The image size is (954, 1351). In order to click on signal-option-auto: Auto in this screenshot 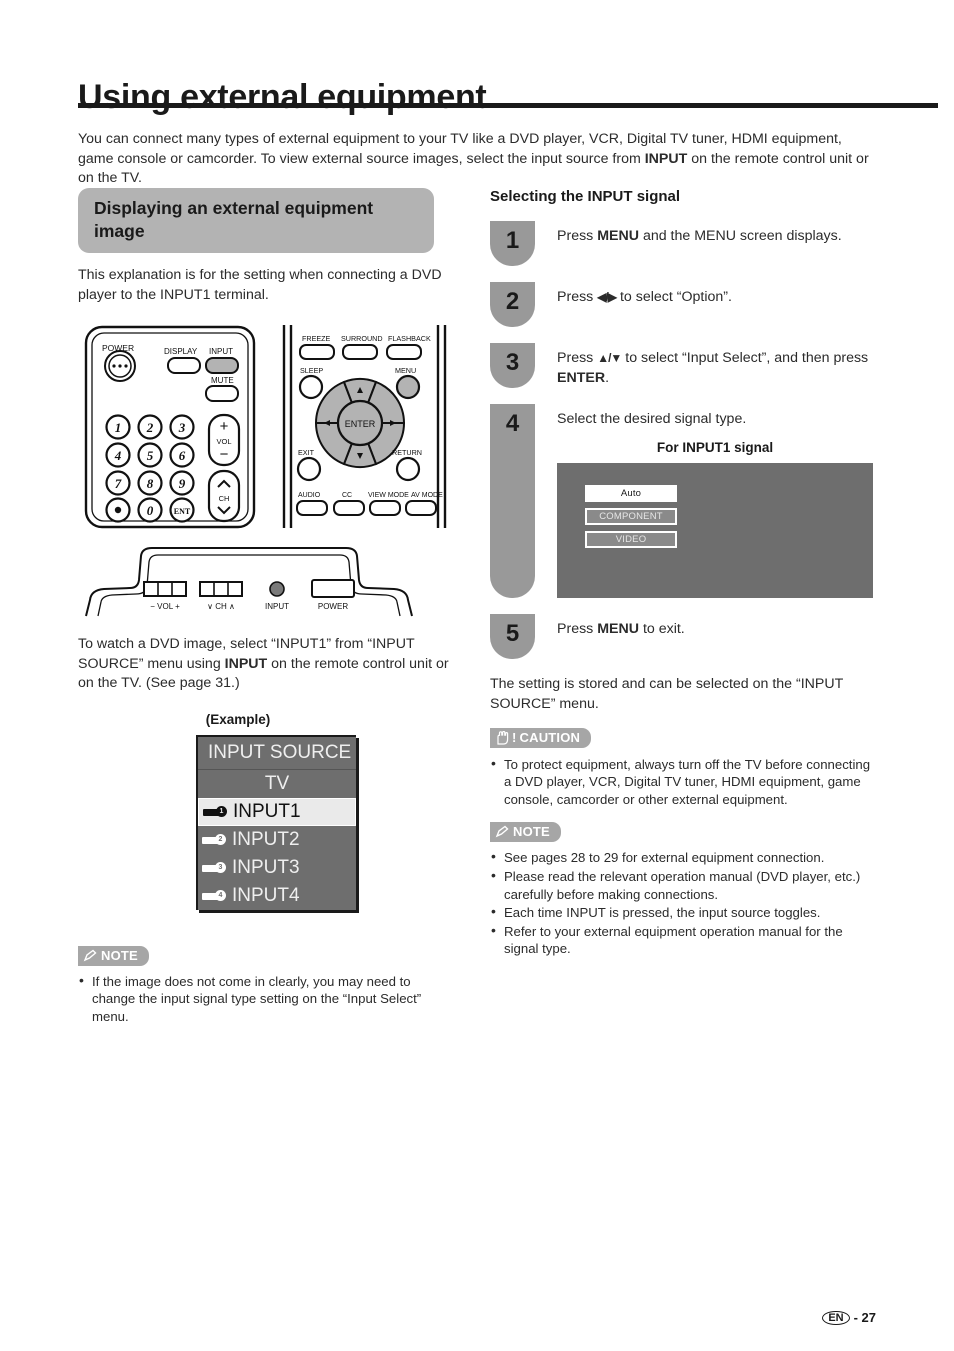, I will do `click(631, 493)`.